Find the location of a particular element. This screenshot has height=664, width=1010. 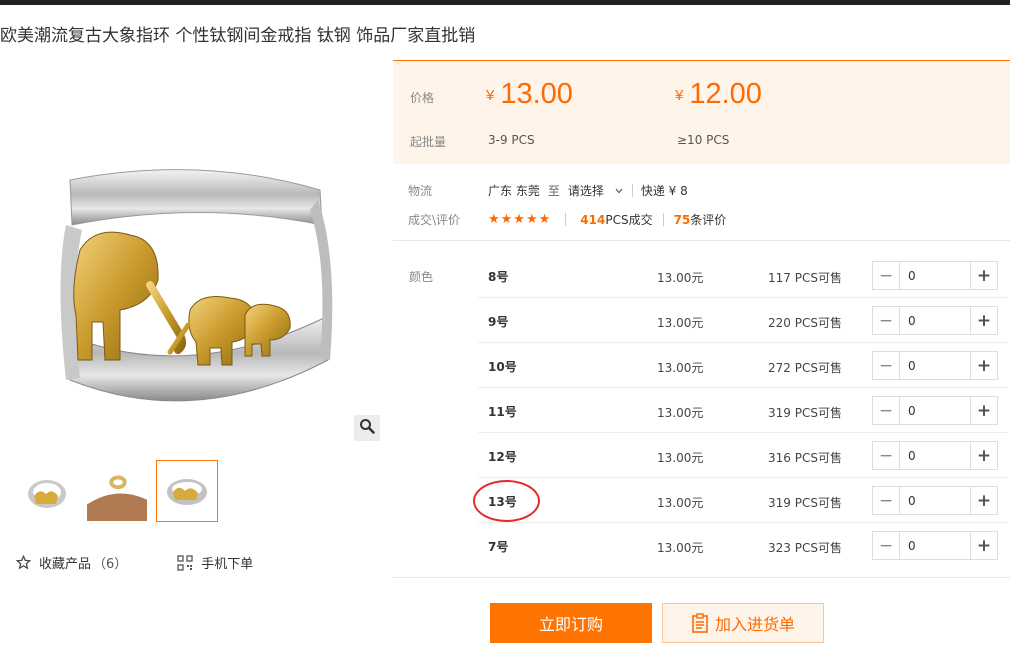

moq-label: 起批量 is located at coordinates (428, 142).